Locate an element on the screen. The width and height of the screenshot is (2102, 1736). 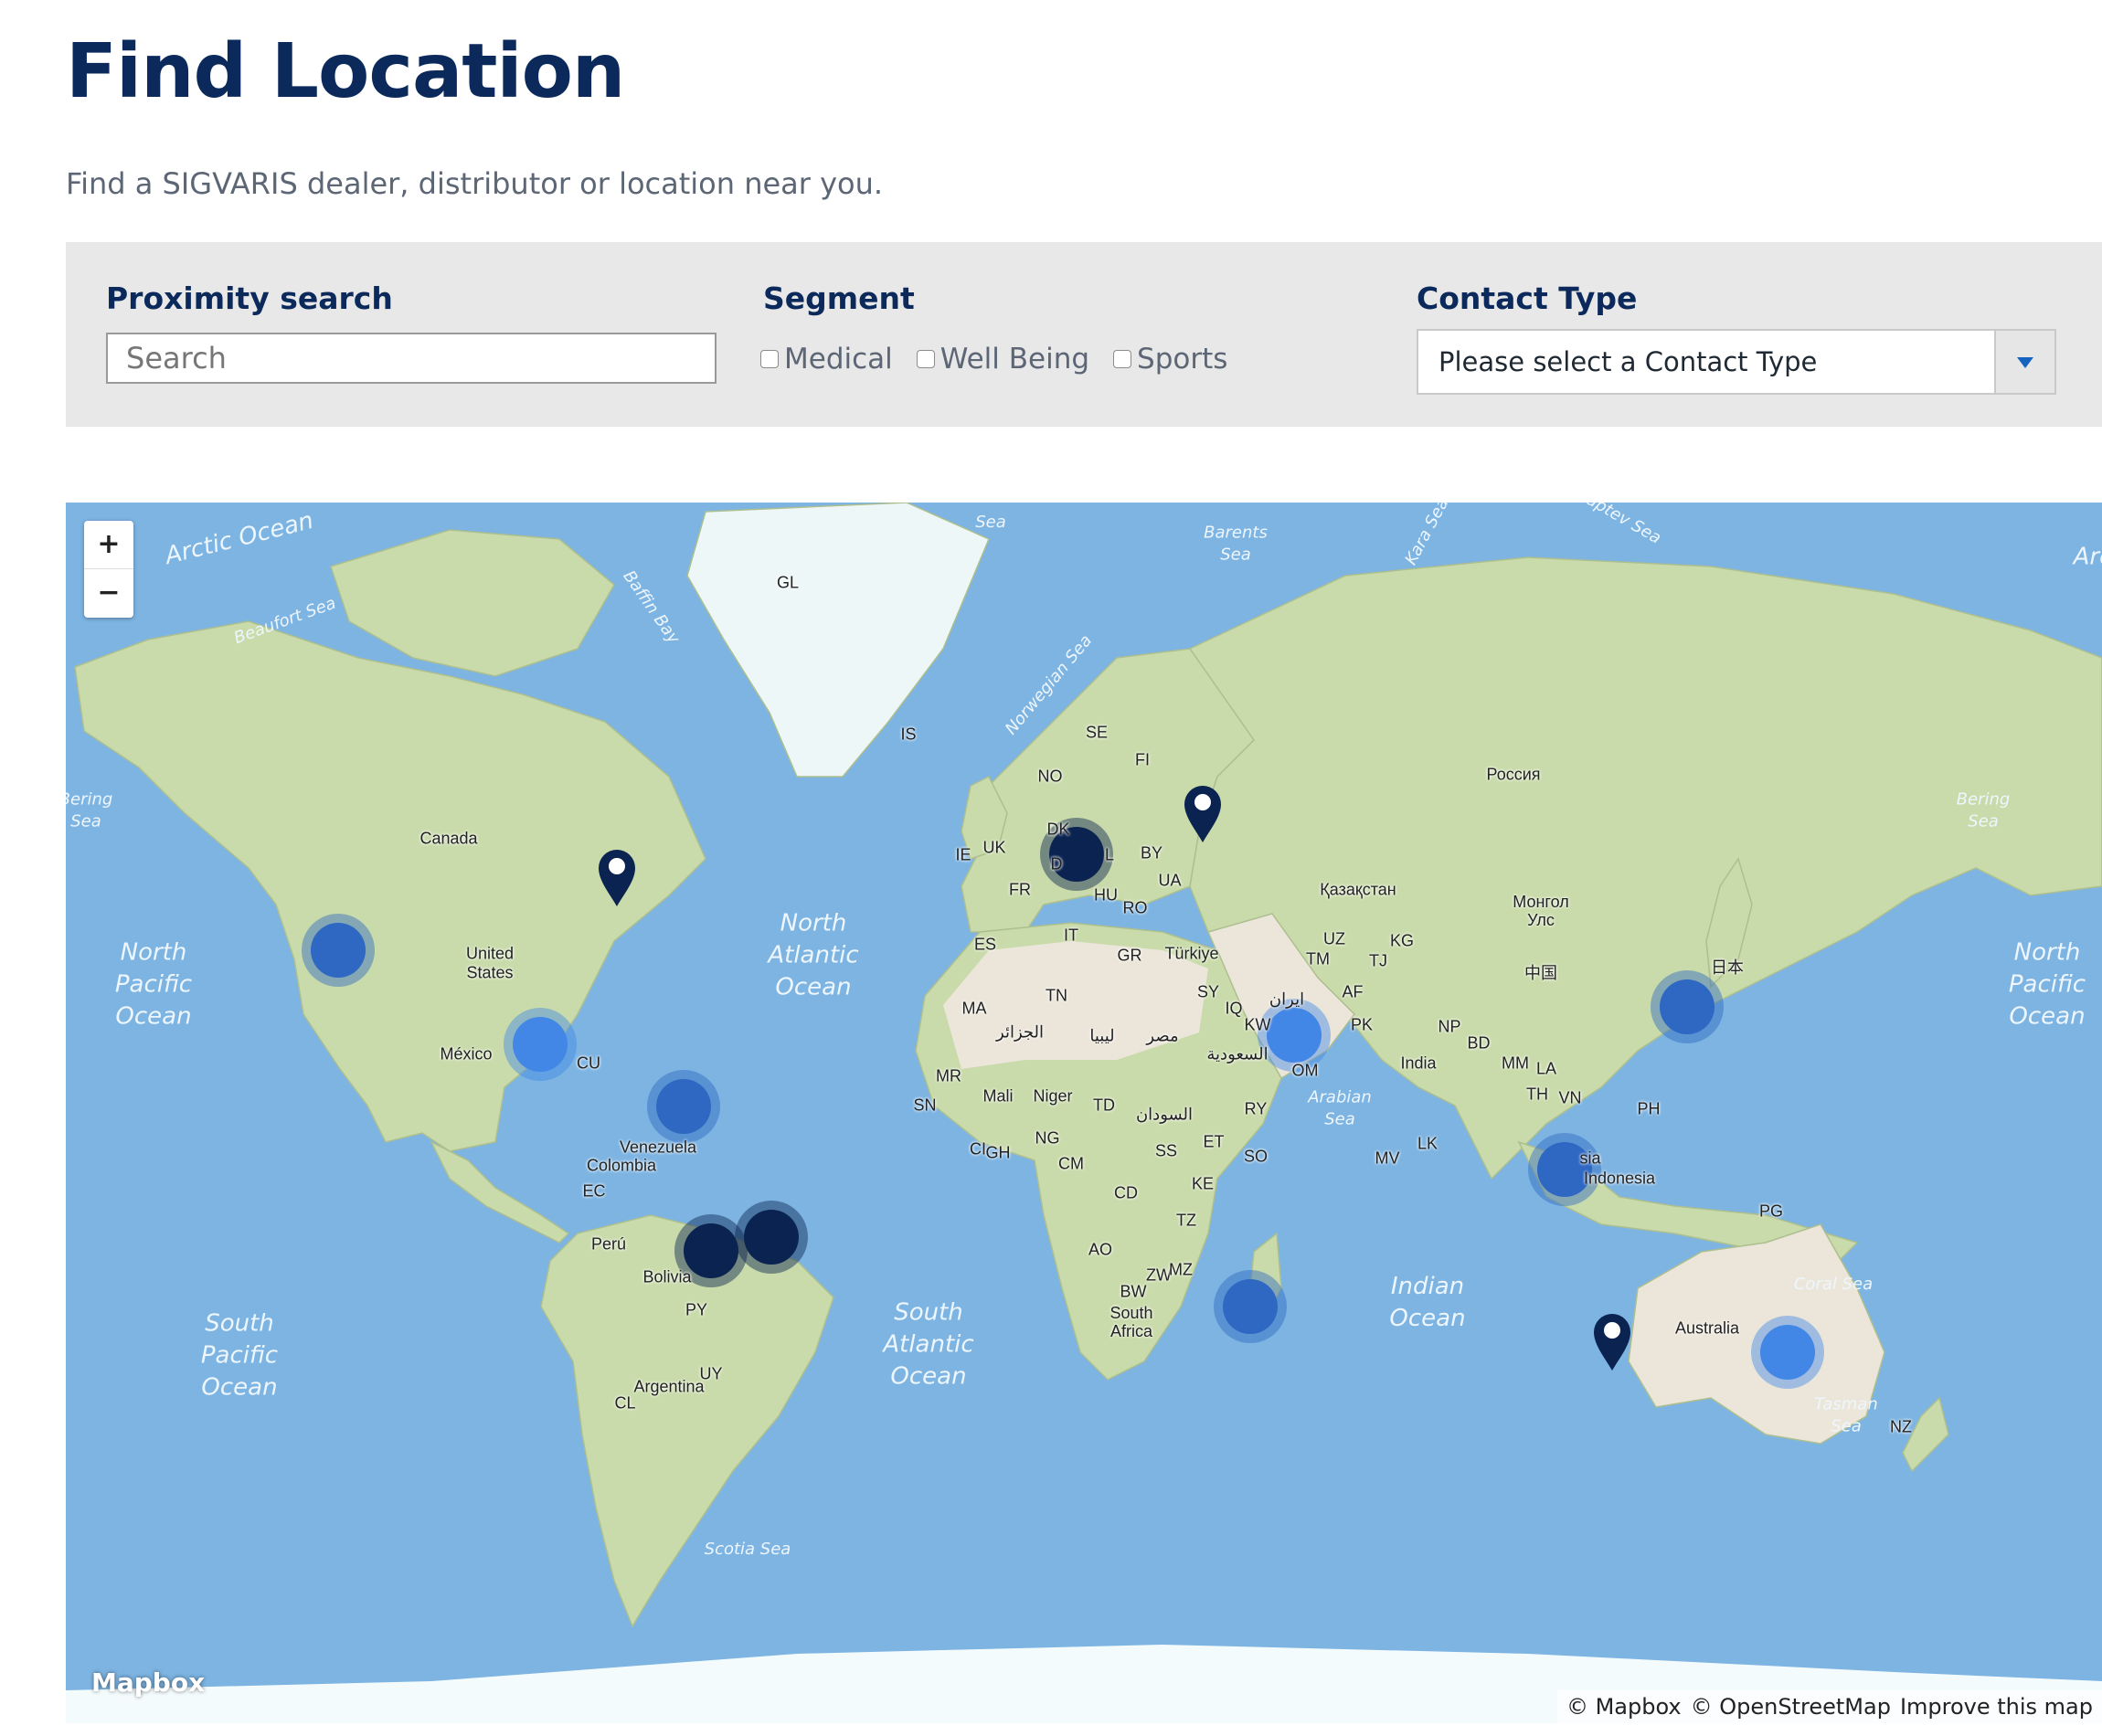
country-label-colombia: Colombia is located at coordinates (621, 1165).